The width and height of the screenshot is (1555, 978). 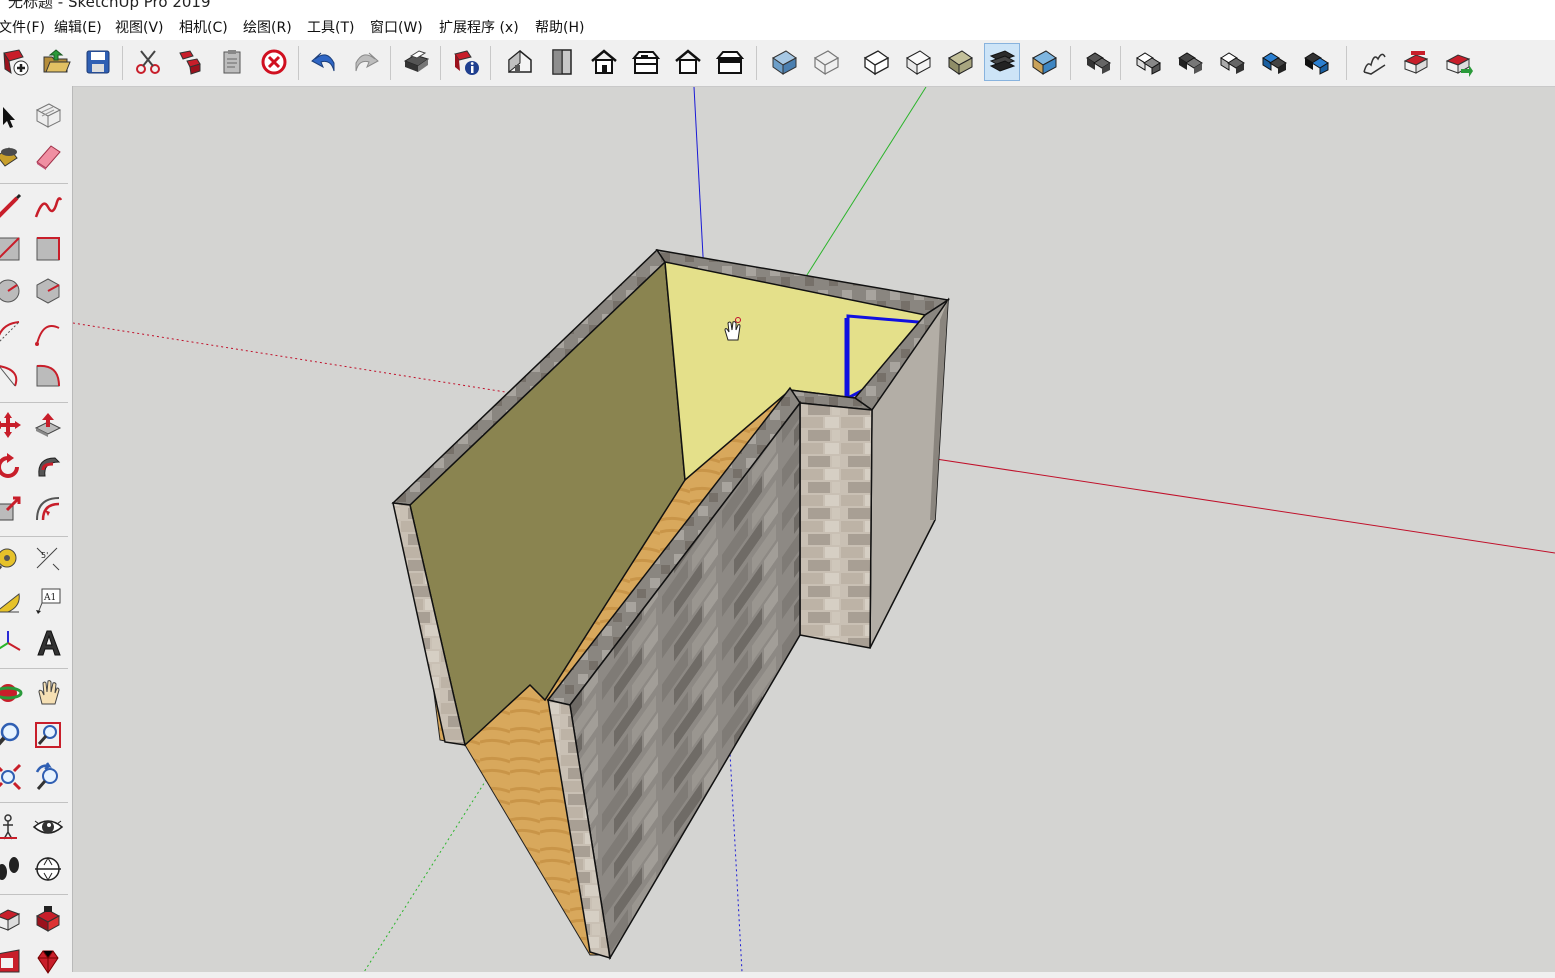 What do you see at coordinates (48, 249) in the screenshot?
I see `rotated-rectangle-icon` at bounding box center [48, 249].